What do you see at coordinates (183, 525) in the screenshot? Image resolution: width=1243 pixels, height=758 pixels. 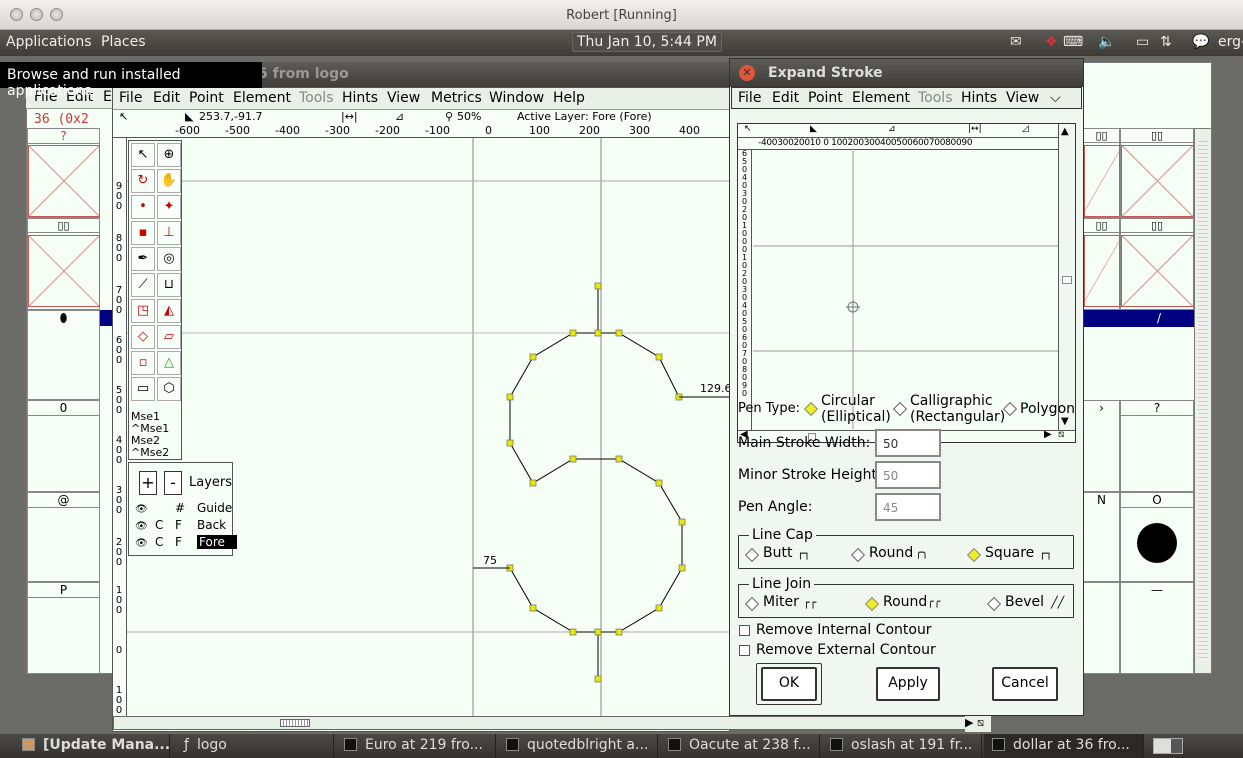 I see `layer-row-back: 👁 C F Back` at bounding box center [183, 525].